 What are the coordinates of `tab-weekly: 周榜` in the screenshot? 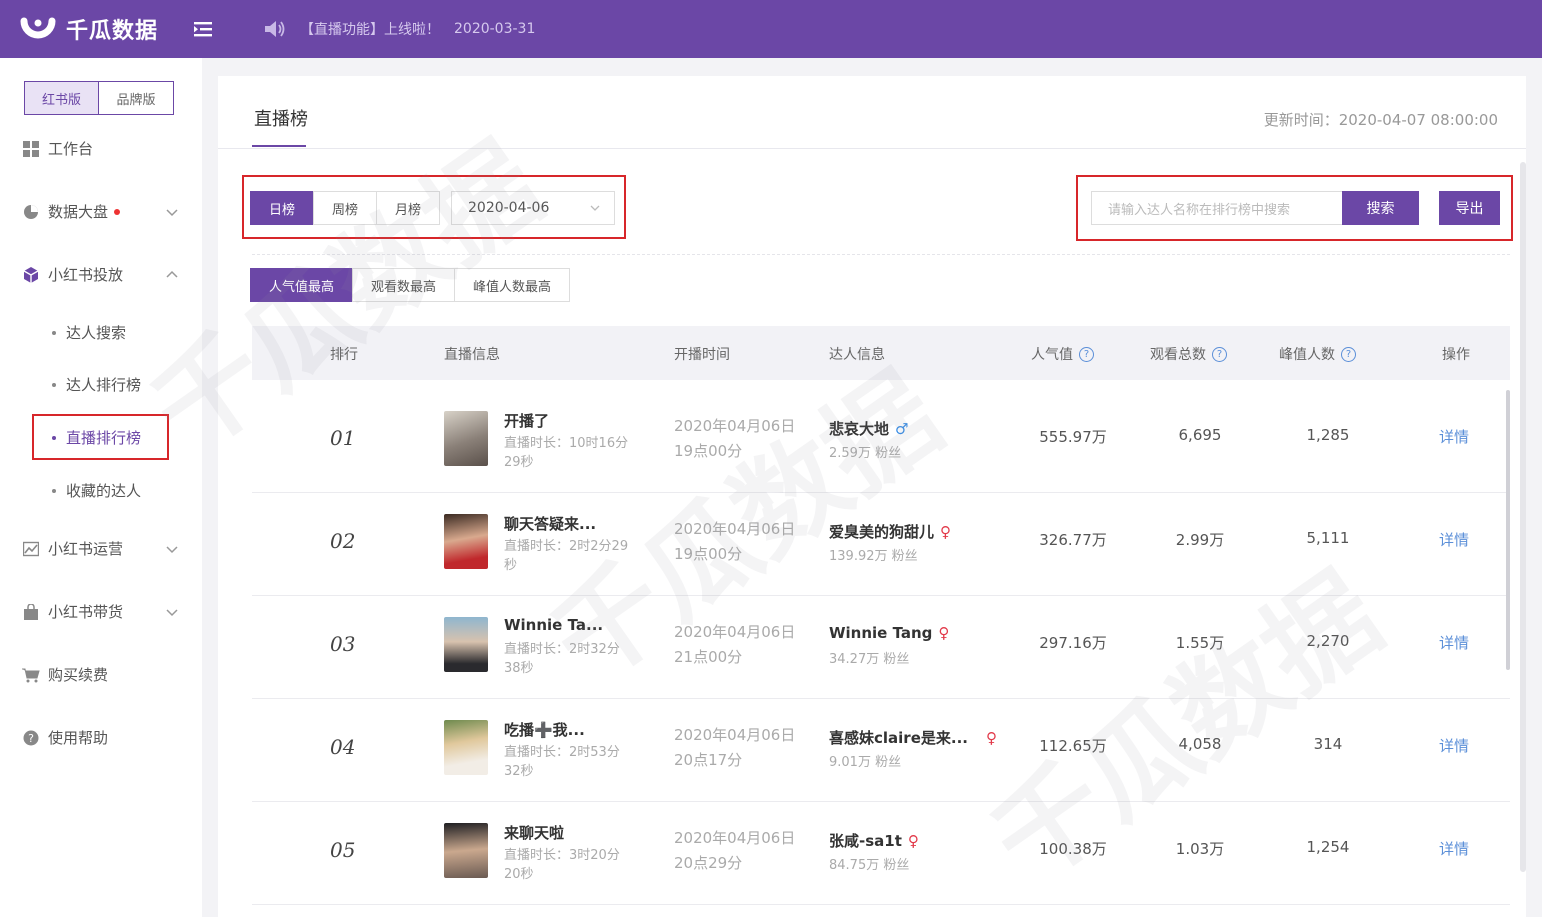 It's located at (345, 208).